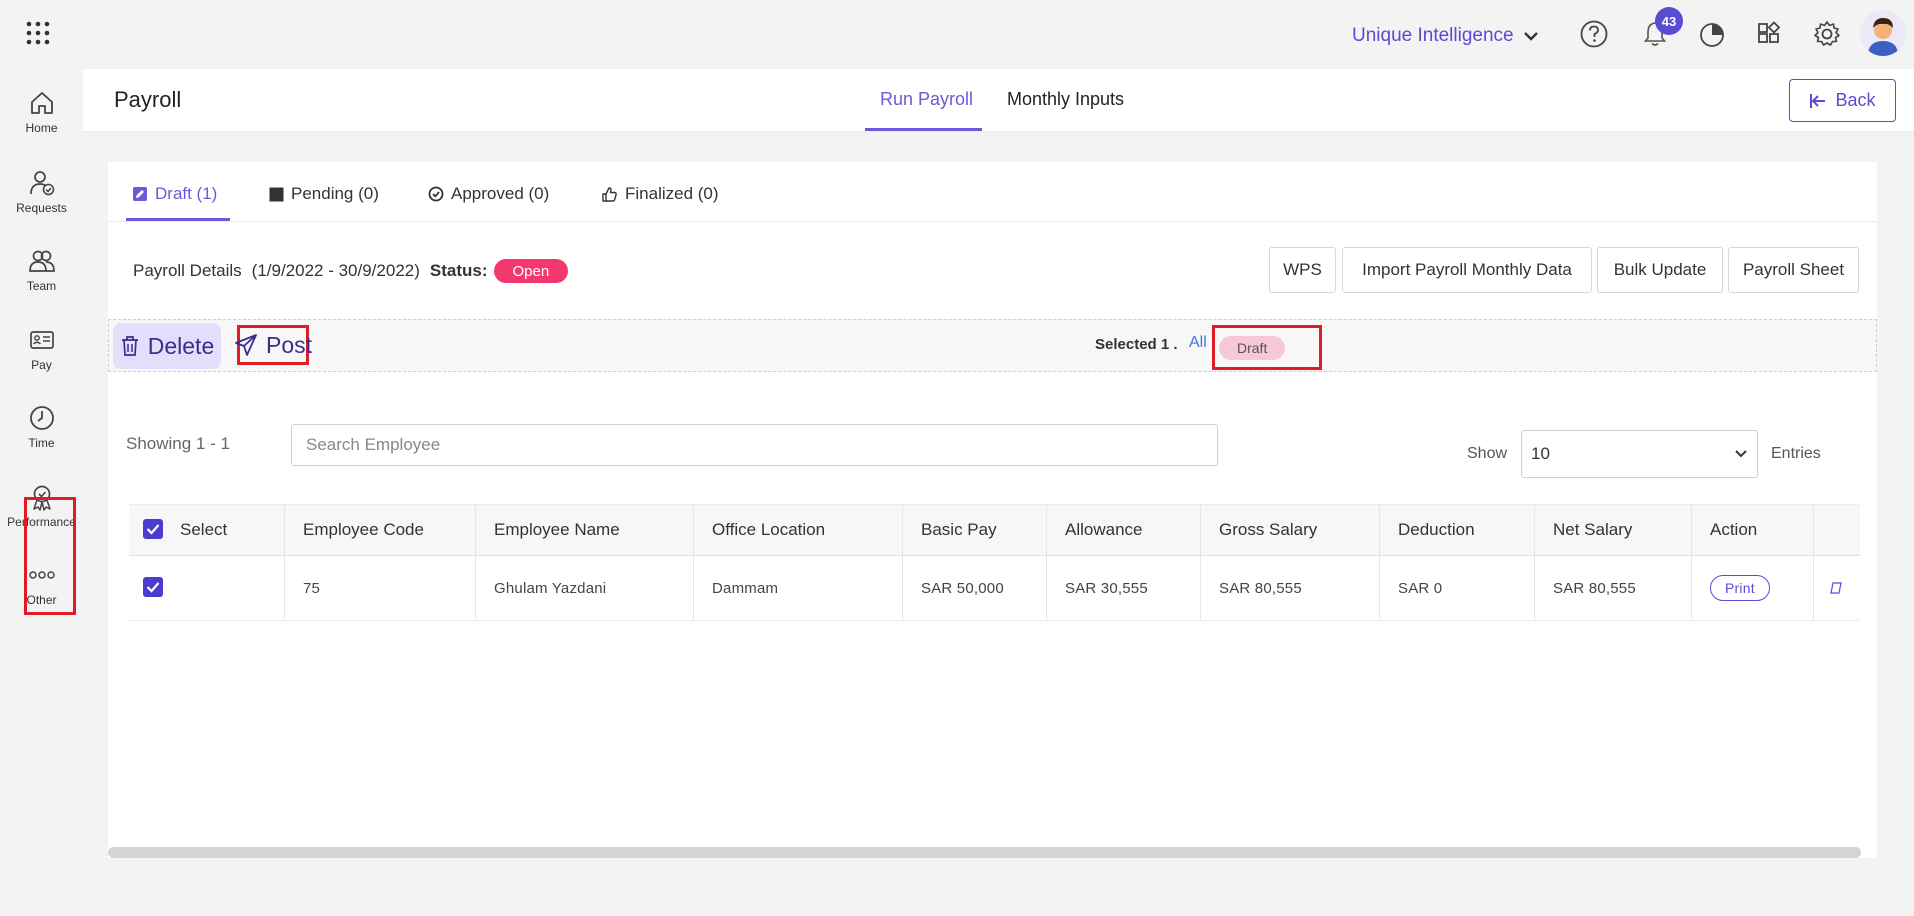 The width and height of the screenshot is (1914, 916). I want to click on details-period: (1/9/2022 - 30/9/2022), so click(335, 270).